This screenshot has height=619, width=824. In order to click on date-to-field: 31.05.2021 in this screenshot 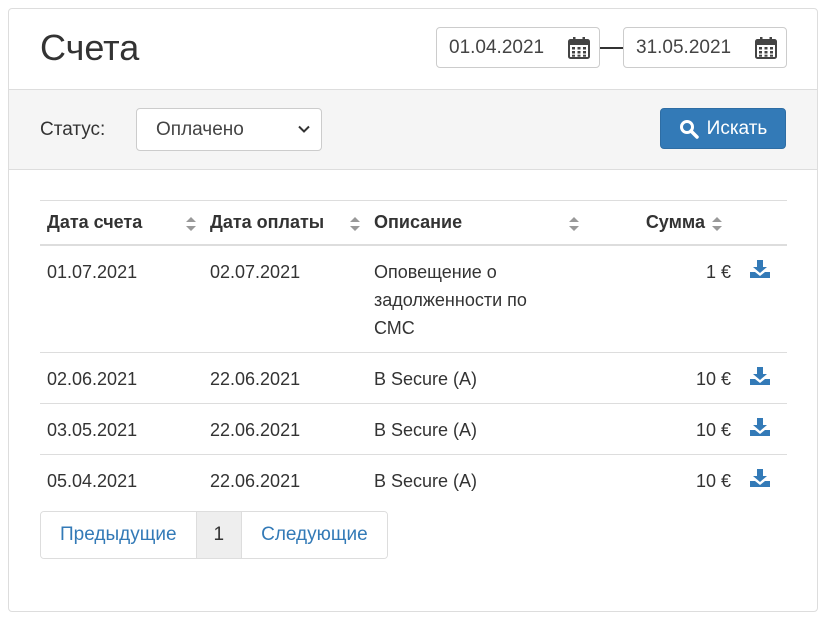, I will do `click(705, 47)`.